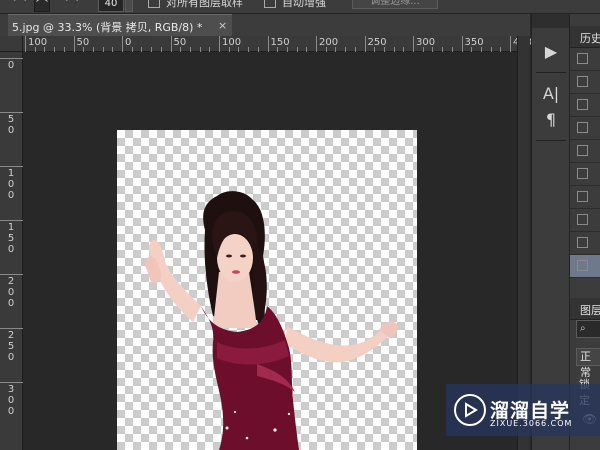 The height and width of the screenshot is (450, 600). What do you see at coordinates (11, 238) in the screenshot?
I see `ruler-label: 1 5 0` at bounding box center [11, 238].